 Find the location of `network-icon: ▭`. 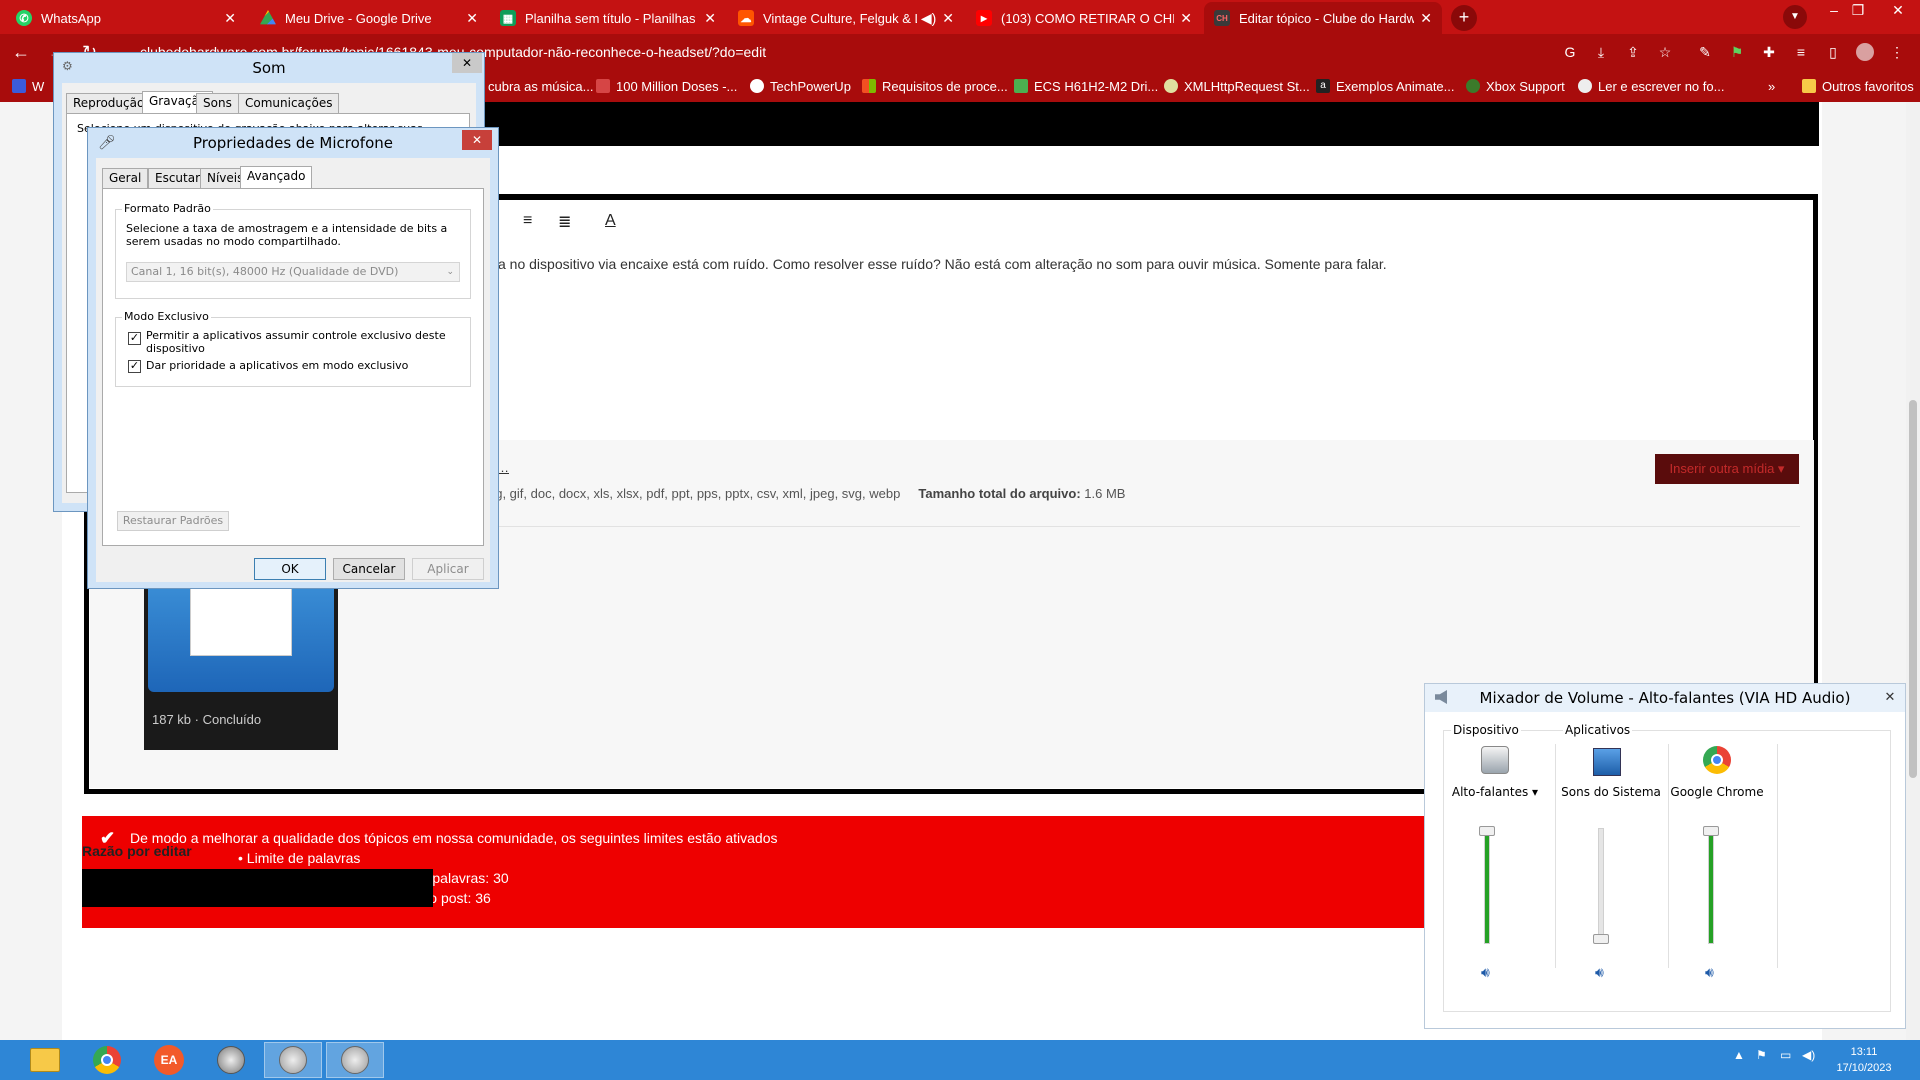

network-icon: ▭ is located at coordinates (1785, 1055).